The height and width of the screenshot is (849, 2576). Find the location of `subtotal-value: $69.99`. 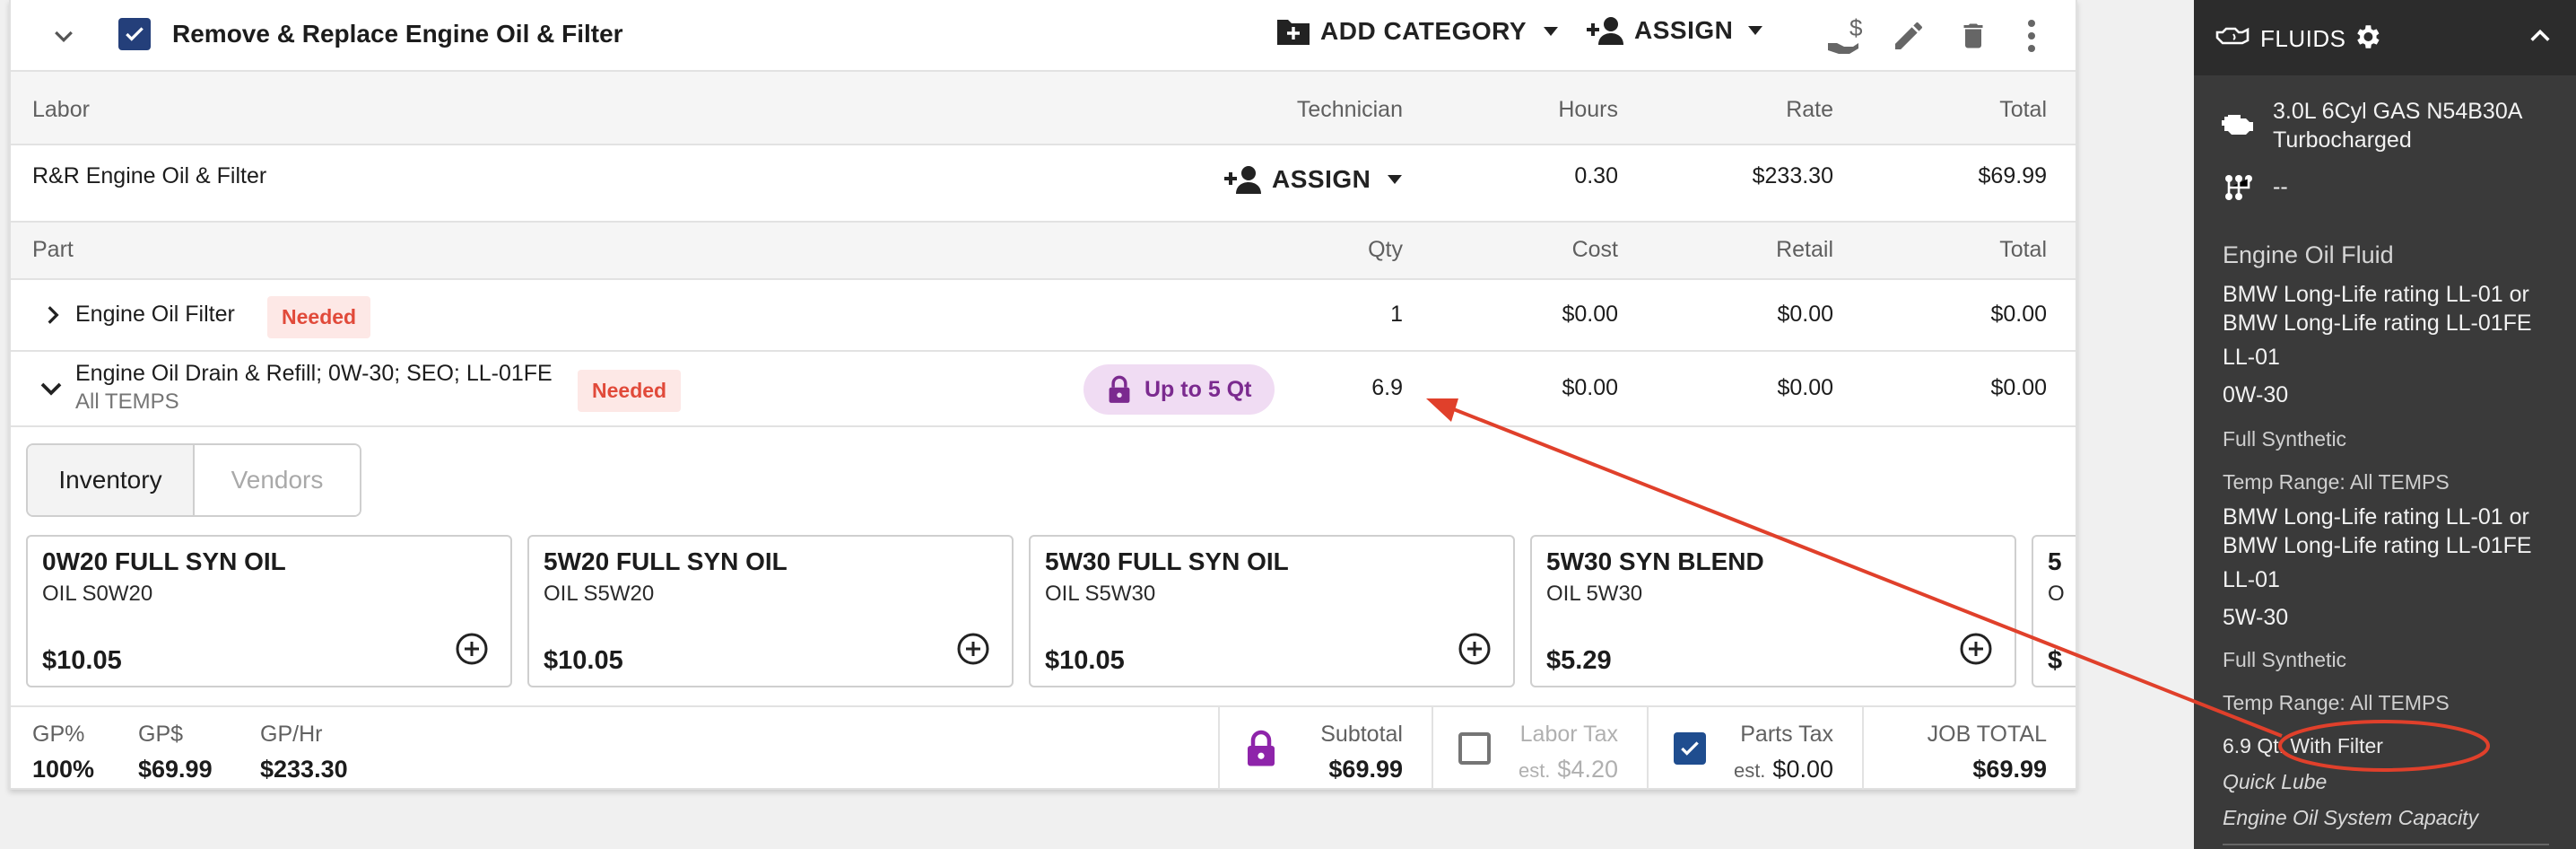

subtotal-value: $69.99 is located at coordinates (1365, 769).